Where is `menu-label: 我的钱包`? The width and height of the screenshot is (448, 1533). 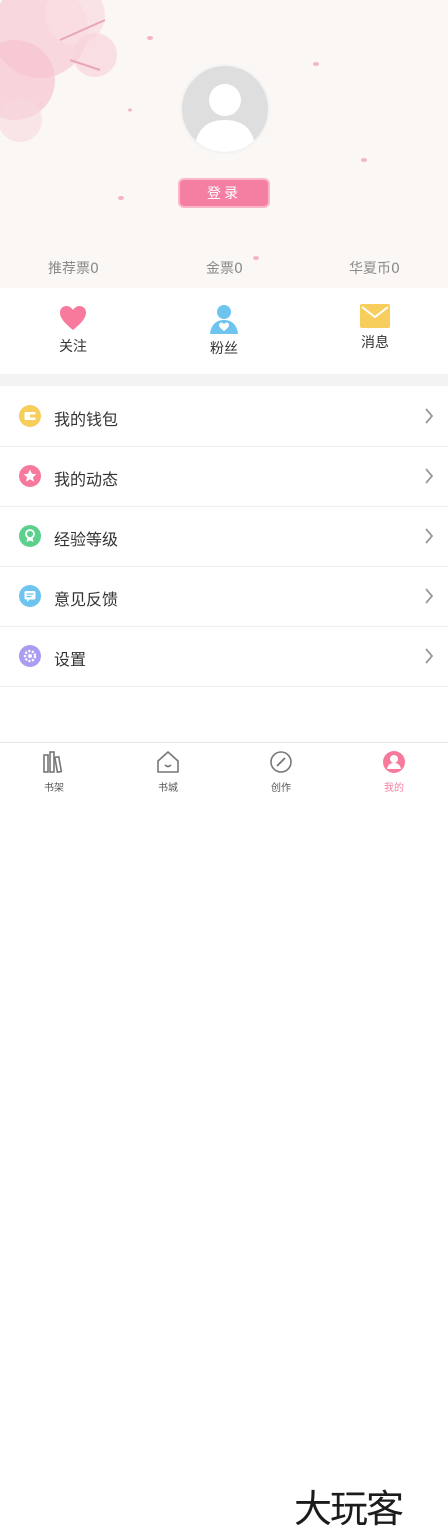 menu-label: 我的钱包 is located at coordinates (86, 419).